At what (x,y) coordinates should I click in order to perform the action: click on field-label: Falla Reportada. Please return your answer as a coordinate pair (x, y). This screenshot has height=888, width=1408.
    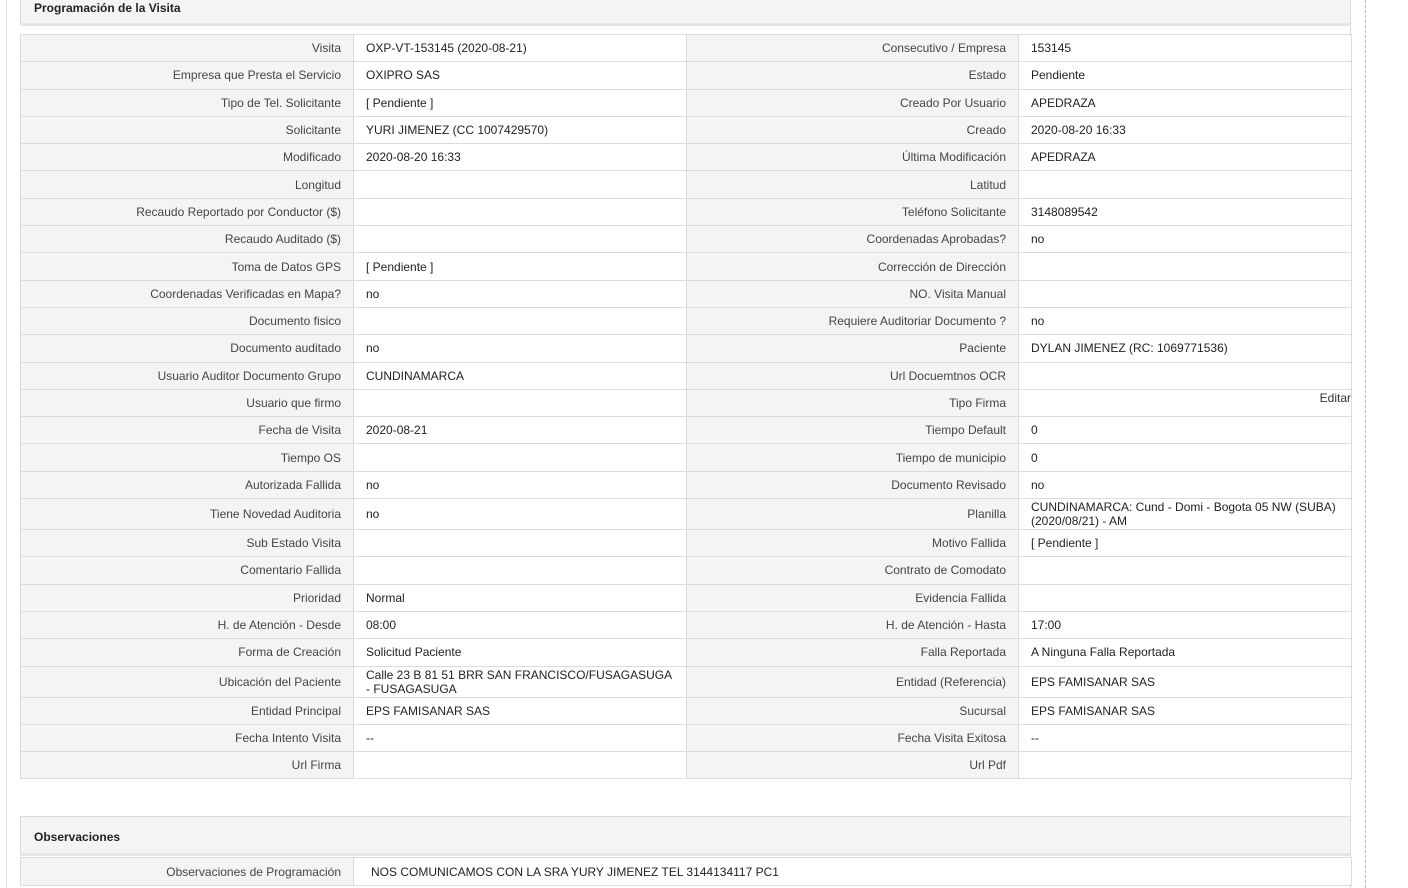
    Looking at the image, I should click on (852, 652).